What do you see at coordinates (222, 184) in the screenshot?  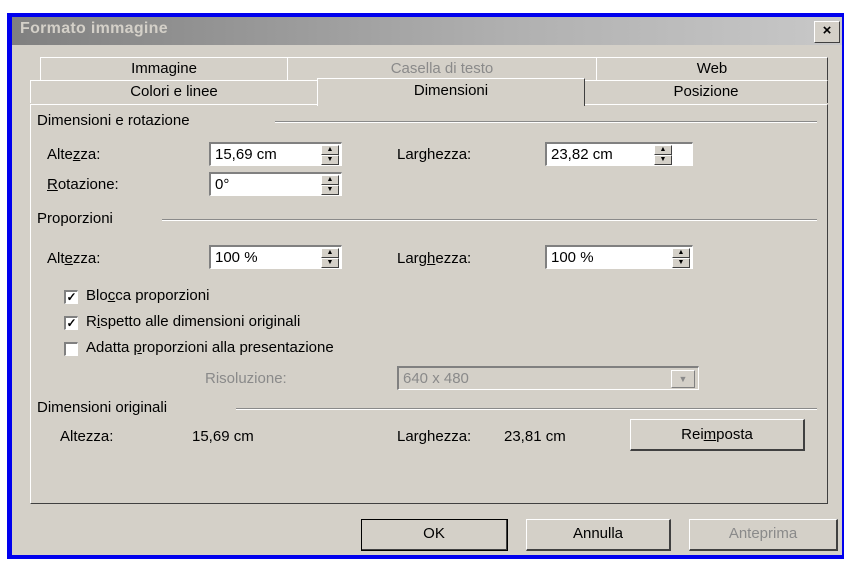 I see `rotation-value: 0°` at bounding box center [222, 184].